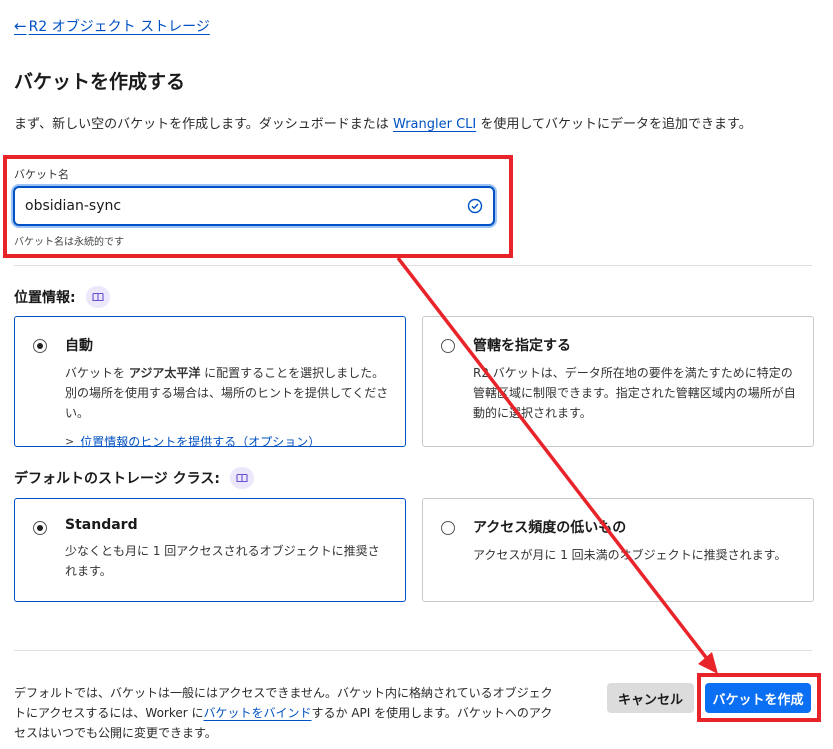 Image resolution: width=833 pixels, height=749 pixels. Describe the element at coordinates (758, 698) in the screenshot. I see `create-bucket-button: バケットを作成` at that location.